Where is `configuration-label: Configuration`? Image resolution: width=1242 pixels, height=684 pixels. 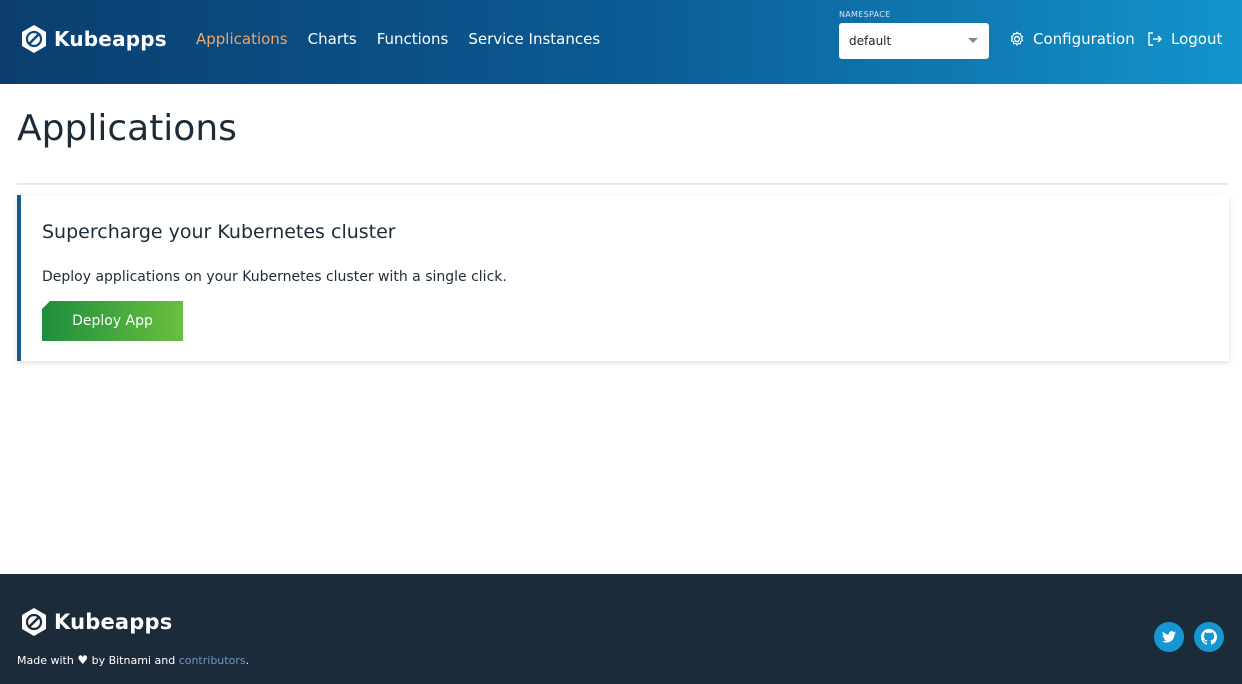 configuration-label: Configuration is located at coordinates (1084, 39).